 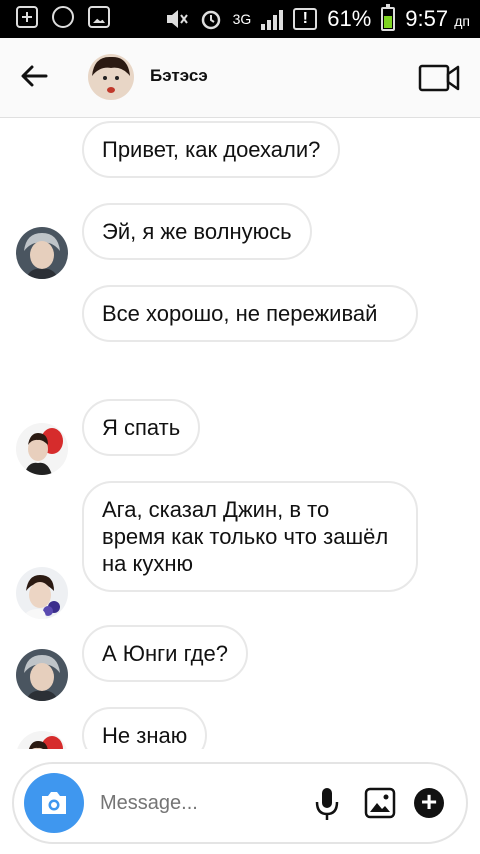 What do you see at coordinates (305, 19) in the screenshot?
I see `notification-badge-icon: !` at bounding box center [305, 19].